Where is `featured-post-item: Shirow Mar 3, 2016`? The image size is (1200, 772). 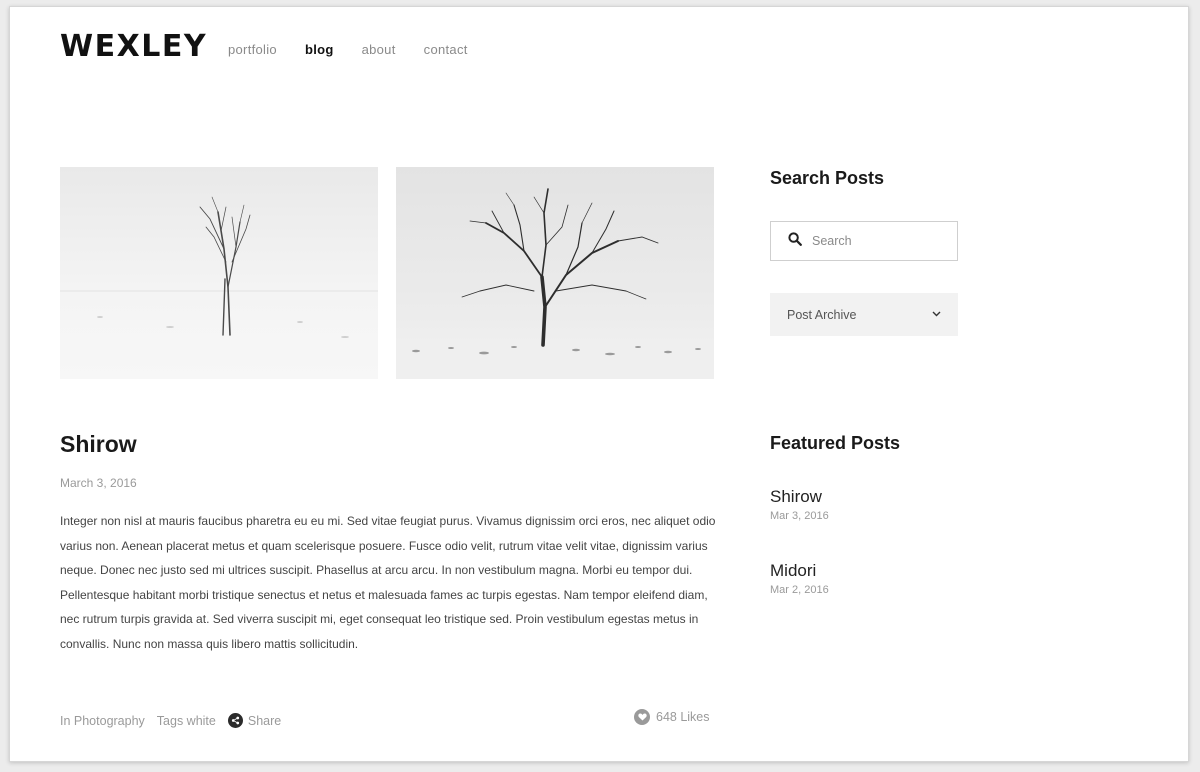
featured-post-item: Shirow Mar 3, 2016 is located at coordinates (799, 504).